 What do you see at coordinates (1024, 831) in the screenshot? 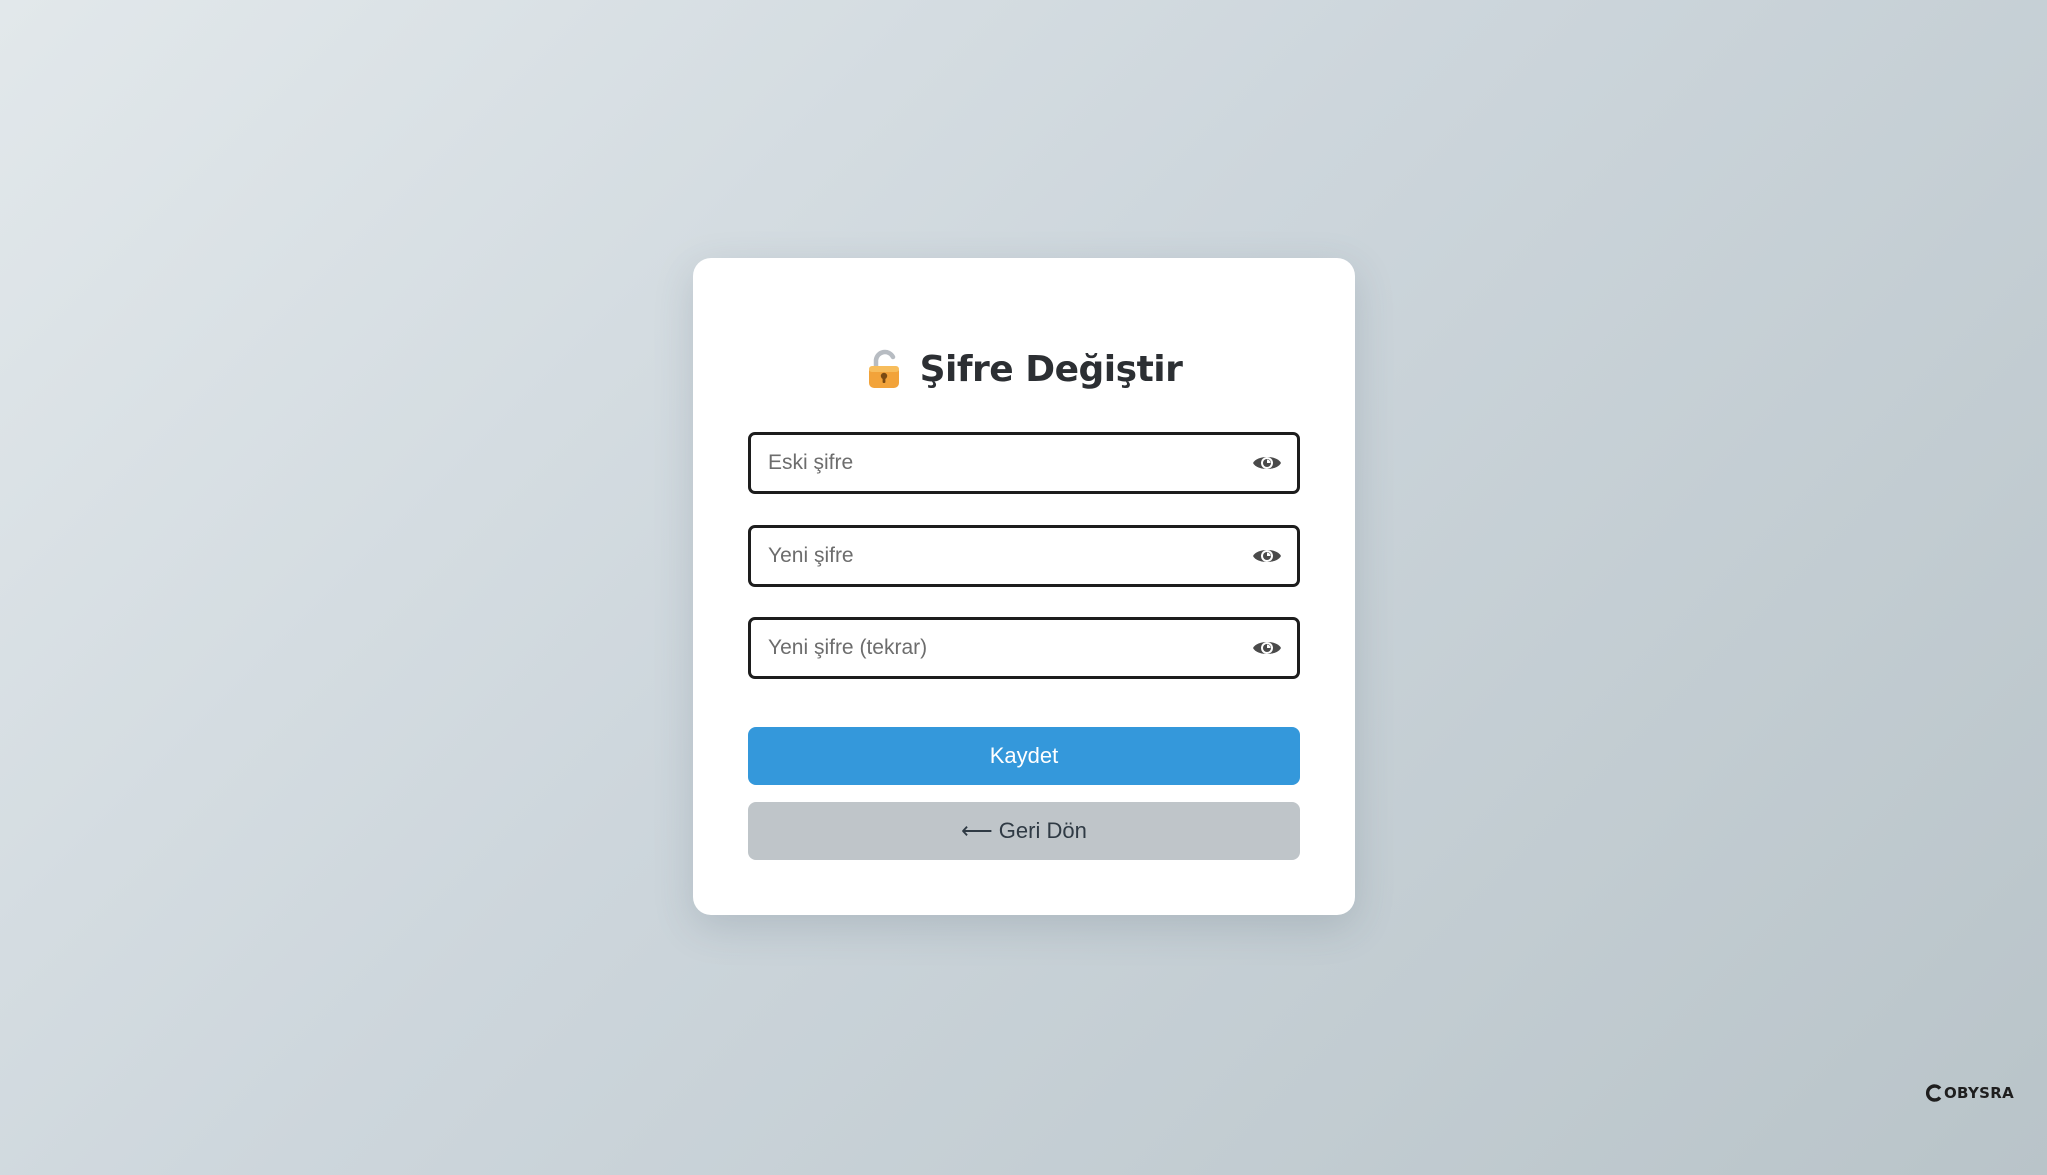
I see `back-button: ⟵ Geri Dön` at bounding box center [1024, 831].